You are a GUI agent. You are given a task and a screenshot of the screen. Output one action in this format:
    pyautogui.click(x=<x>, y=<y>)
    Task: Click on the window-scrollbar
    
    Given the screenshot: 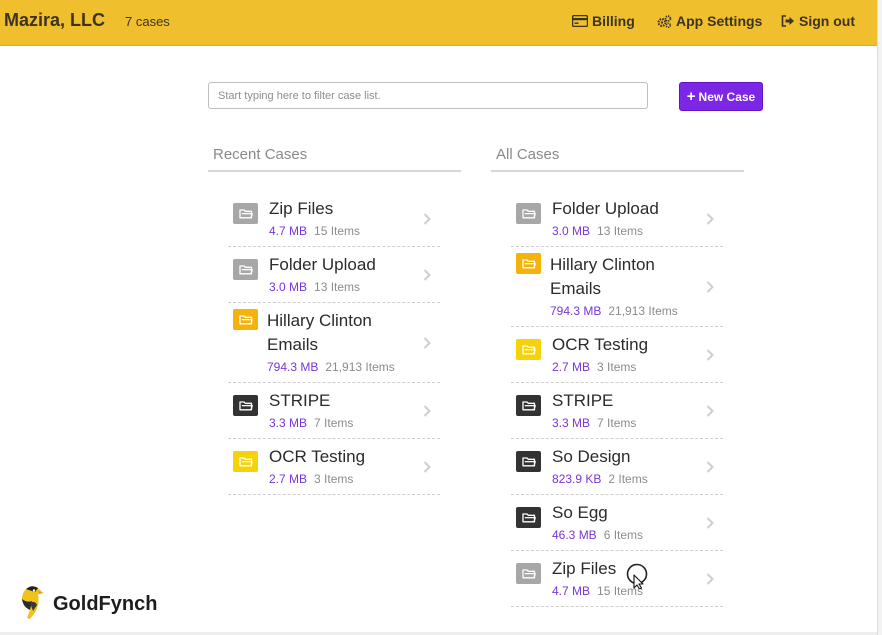 What is the action you would take?
    pyautogui.click(x=879, y=317)
    